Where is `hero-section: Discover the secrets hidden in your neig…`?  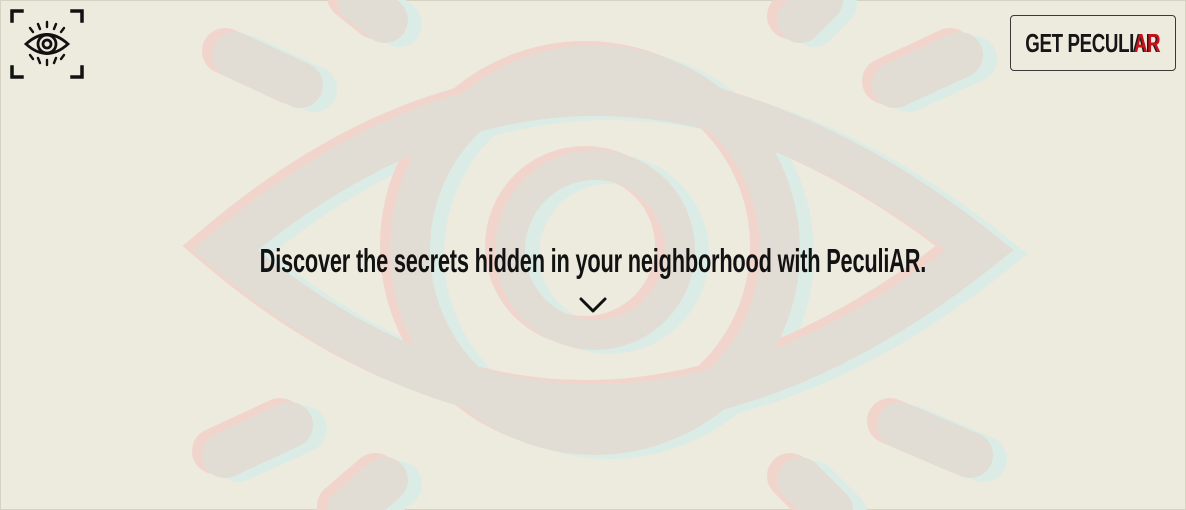 hero-section: Discover the secrets hidden in your neig… is located at coordinates (593, 261).